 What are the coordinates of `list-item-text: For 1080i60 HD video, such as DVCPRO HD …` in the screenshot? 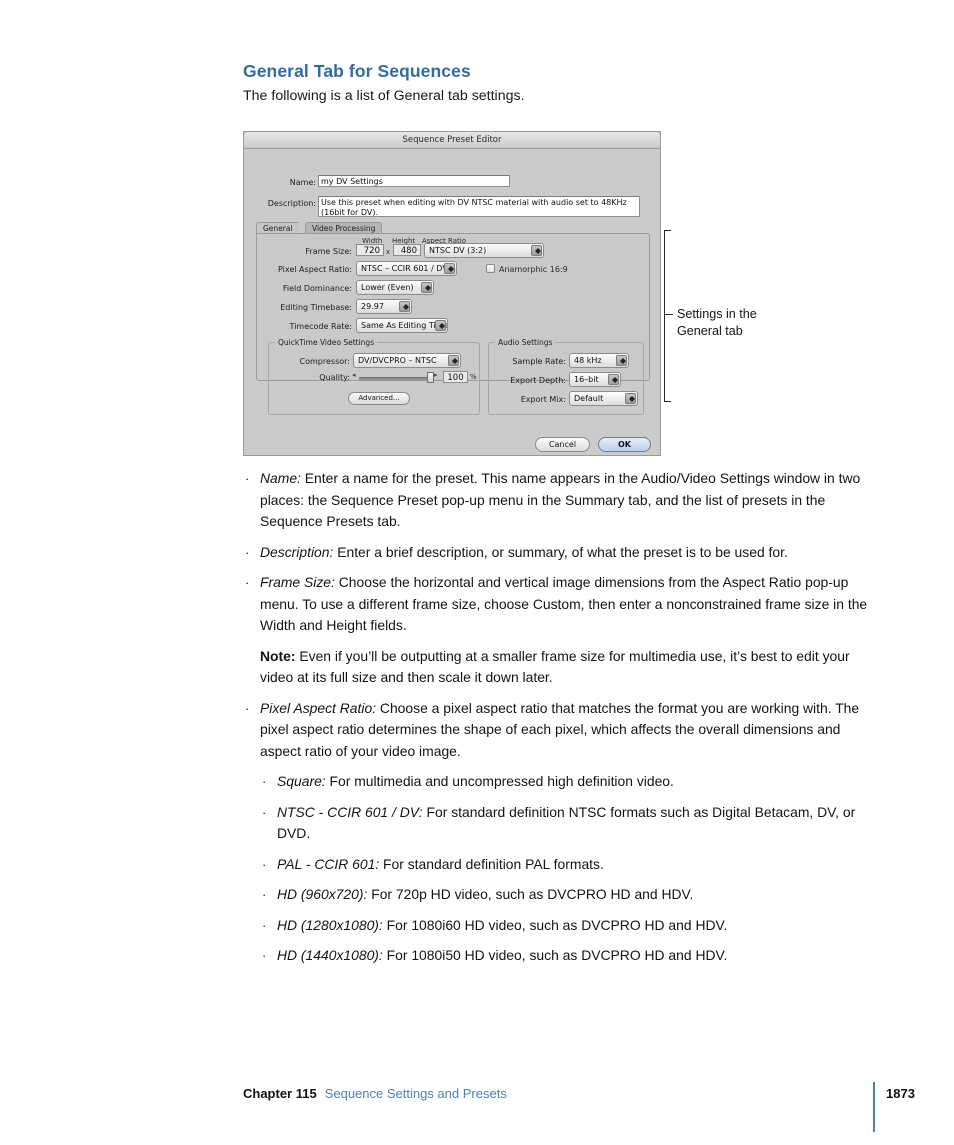 It's located at (555, 924).